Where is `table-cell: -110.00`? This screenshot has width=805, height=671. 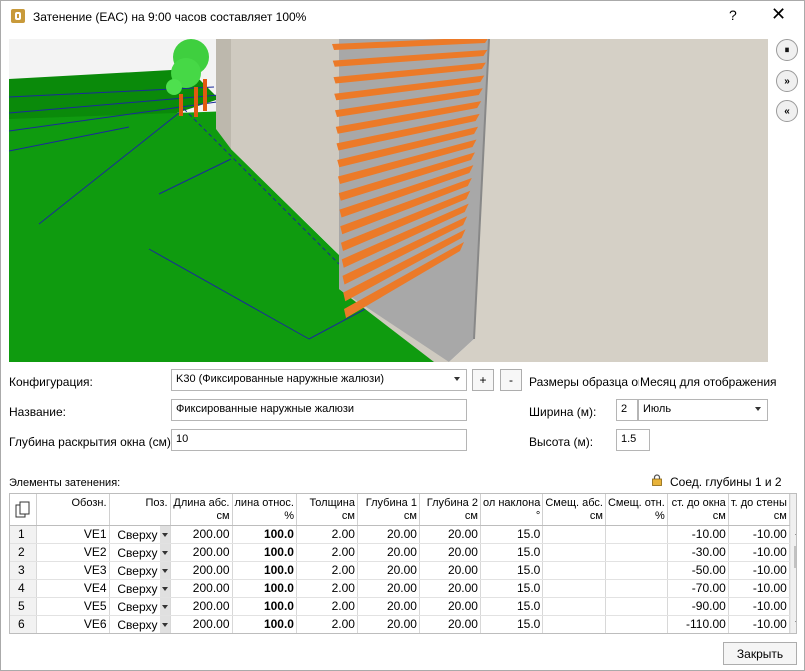 table-cell: -110.00 is located at coordinates (698, 624).